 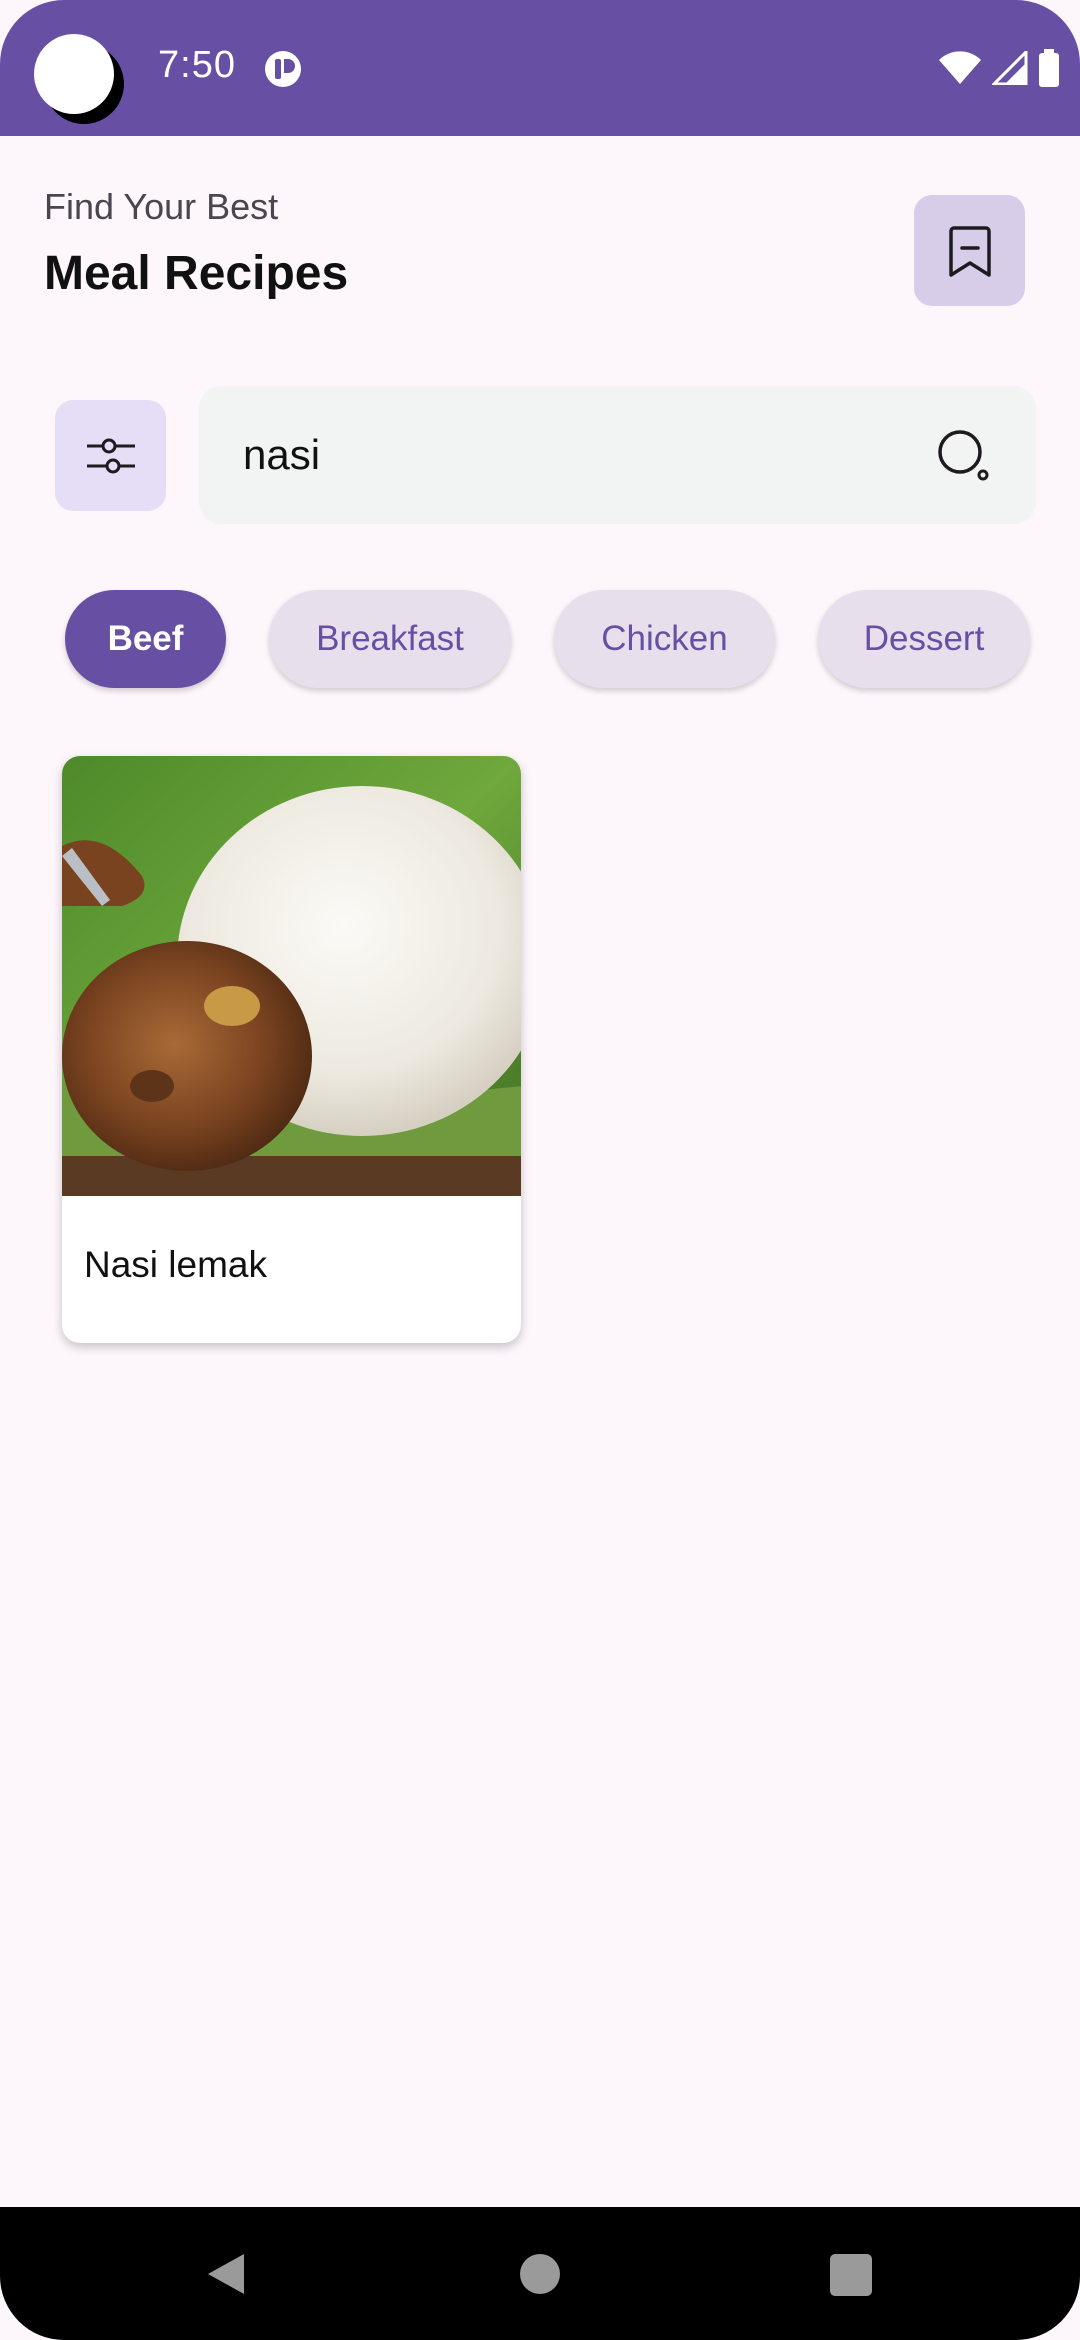 I want to click on filter-button, so click(x=110, y=455).